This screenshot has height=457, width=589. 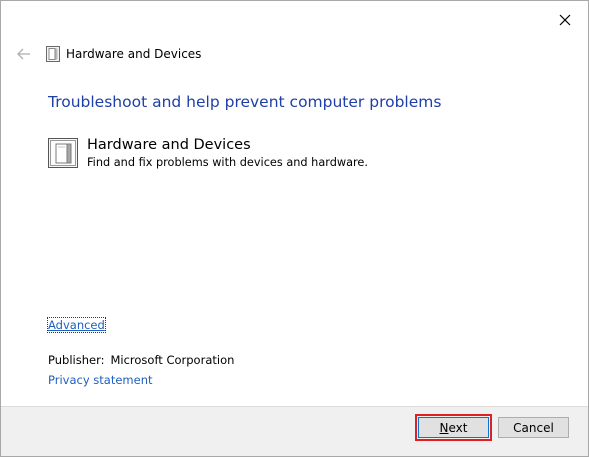 I want to click on next-accelerator: N, so click(x=444, y=427).